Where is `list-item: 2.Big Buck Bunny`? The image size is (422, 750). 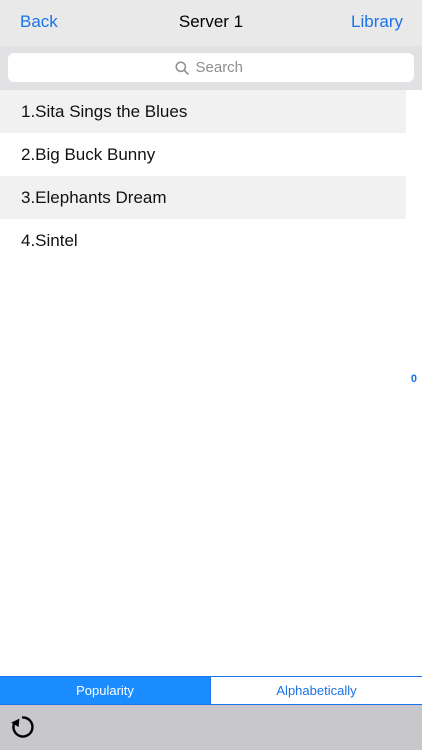
list-item: 2.Big Buck Bunny is located at coordinates (203, 154).